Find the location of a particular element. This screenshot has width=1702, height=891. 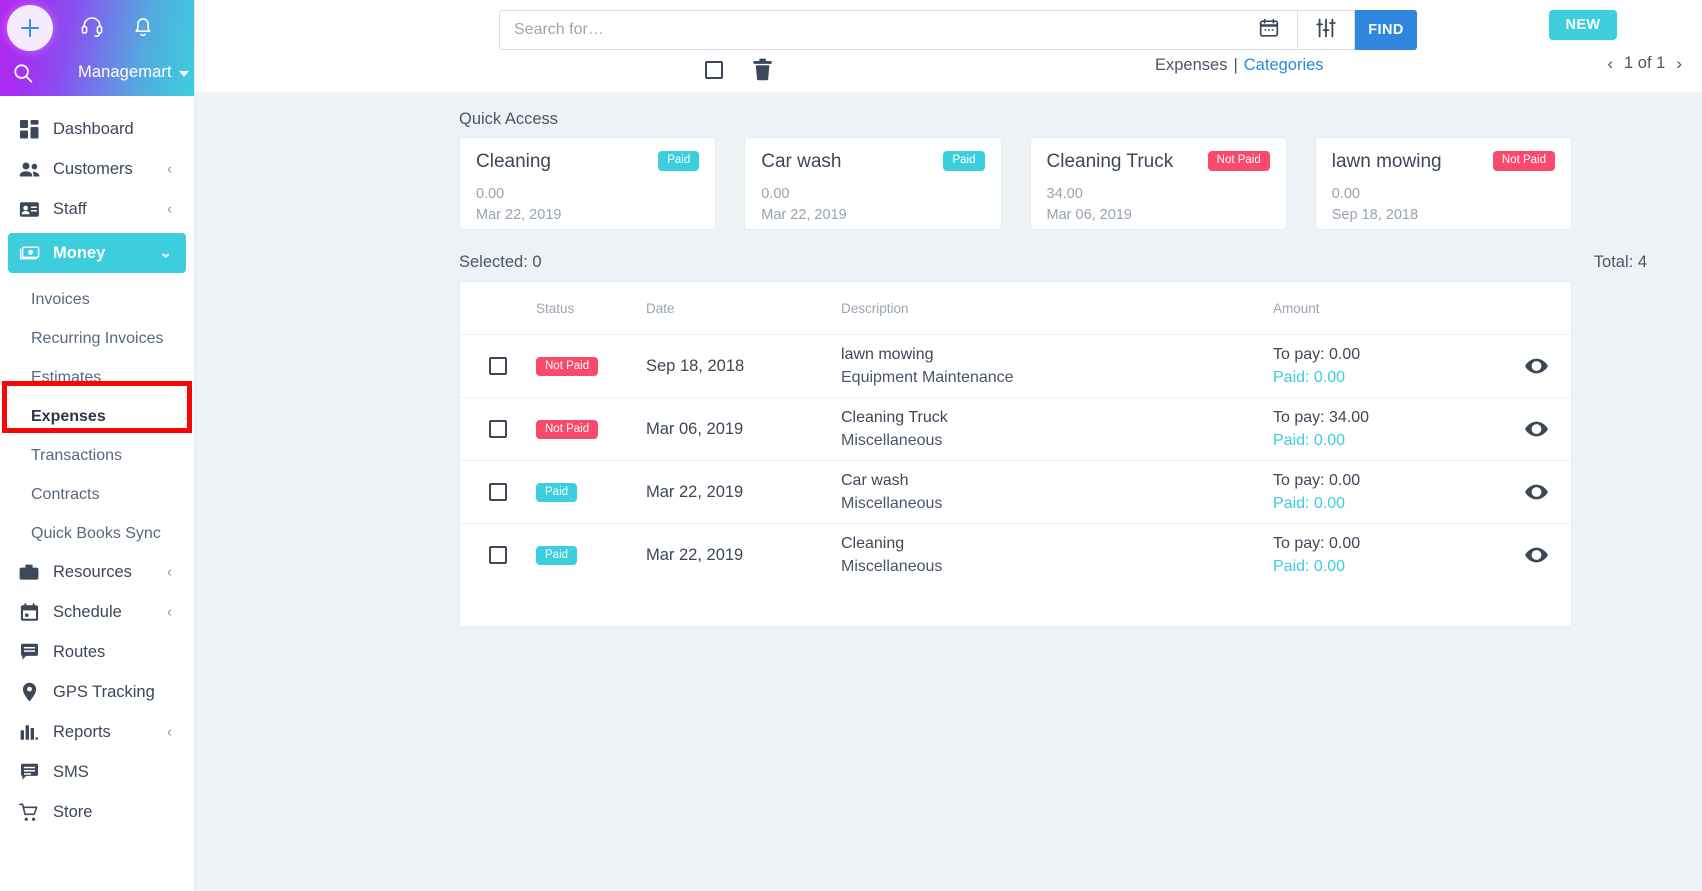

search-icon is located at coordinates (23, 73).